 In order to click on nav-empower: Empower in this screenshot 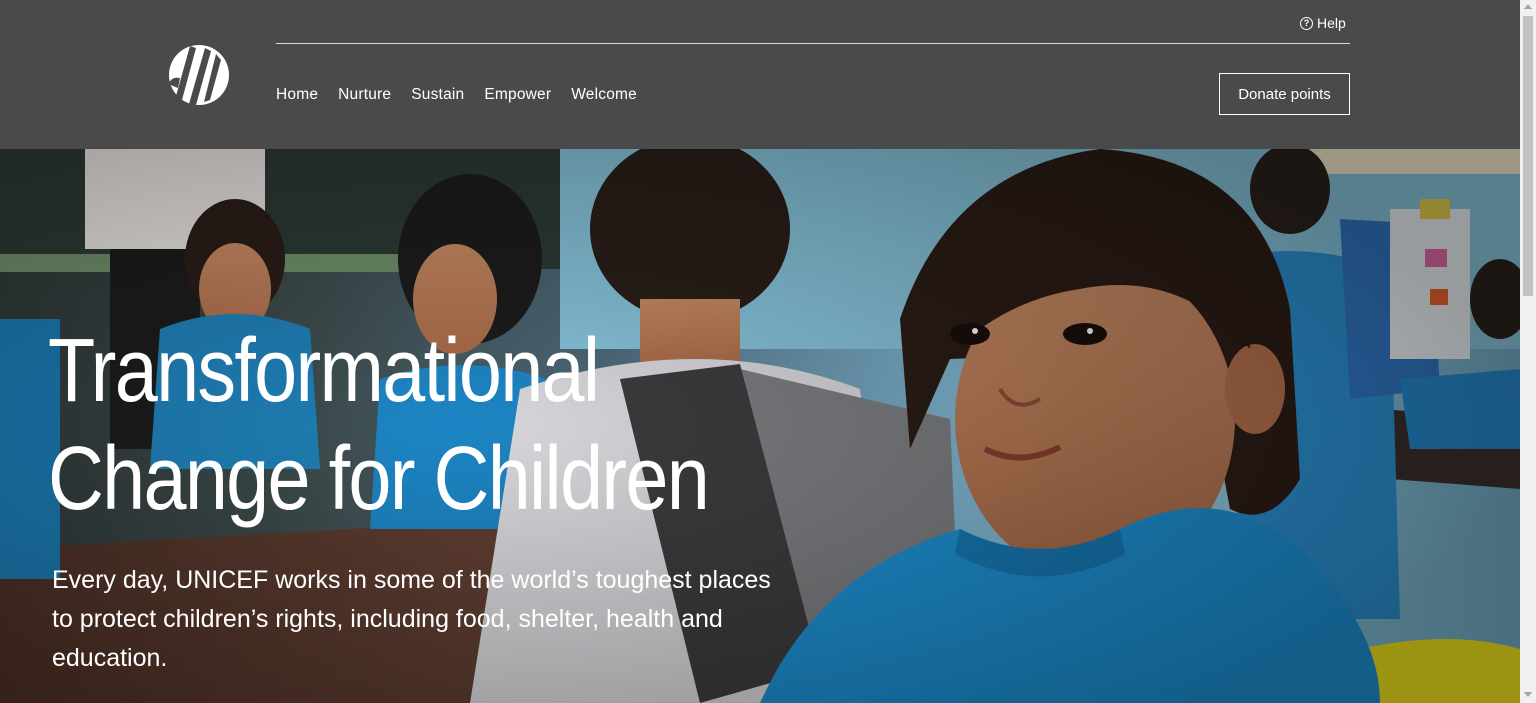, I will do `click(517, 95)`.